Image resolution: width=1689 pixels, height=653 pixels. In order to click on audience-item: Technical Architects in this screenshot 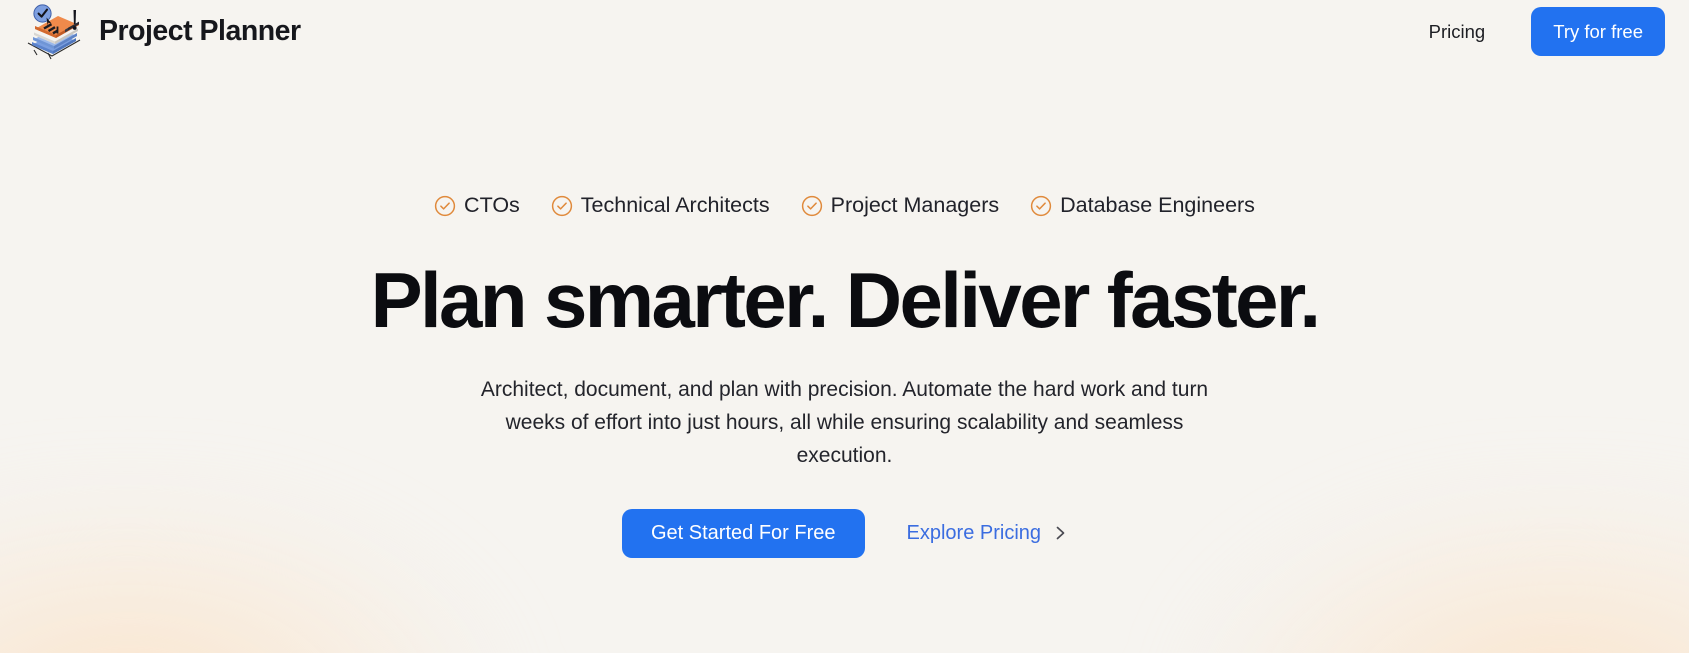, I will do `click(660, 205)`.